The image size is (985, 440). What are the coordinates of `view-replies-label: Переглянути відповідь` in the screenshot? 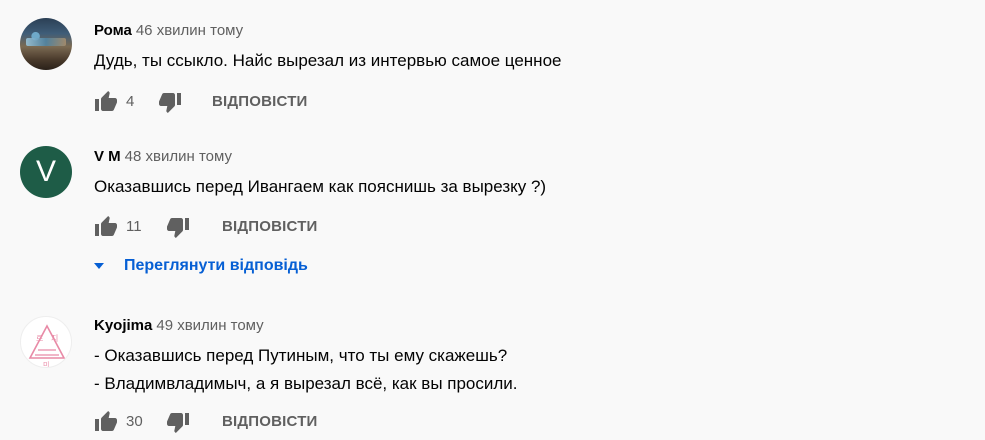 It's located at (216, 265).